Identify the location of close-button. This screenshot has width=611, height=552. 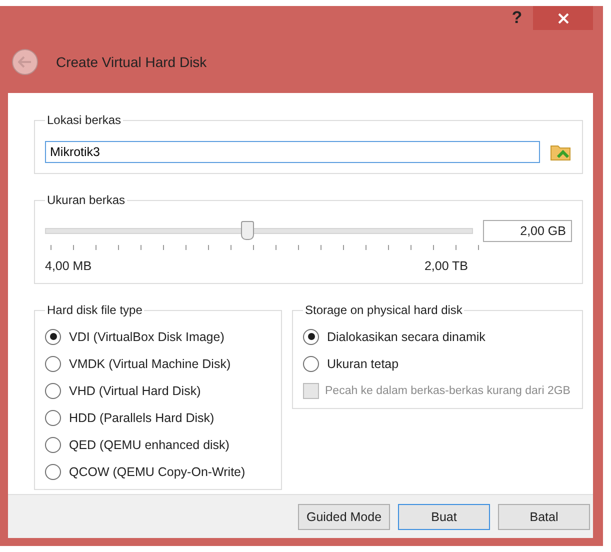
(563, 18).